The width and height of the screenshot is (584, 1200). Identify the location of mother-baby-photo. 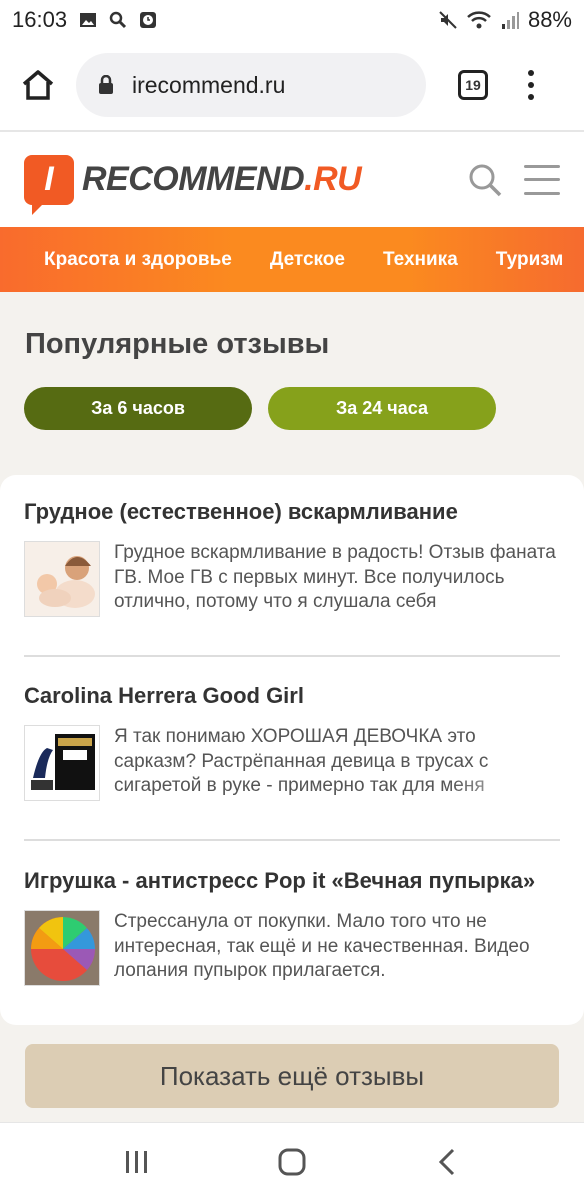
(62, 579).